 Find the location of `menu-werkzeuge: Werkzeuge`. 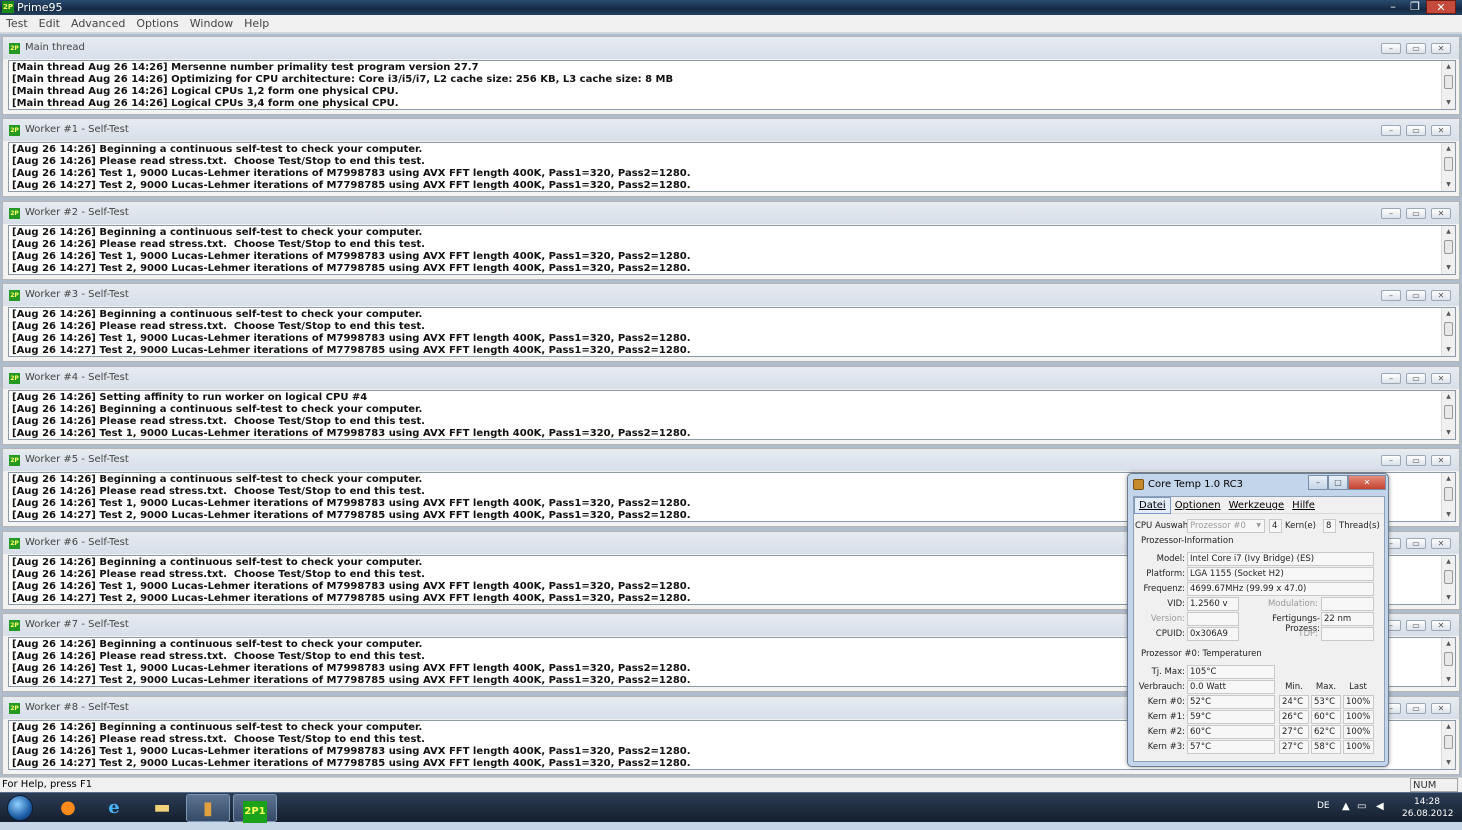

menu-werkzeuge: Werkzeuge is located at coordinates (1257, 505).